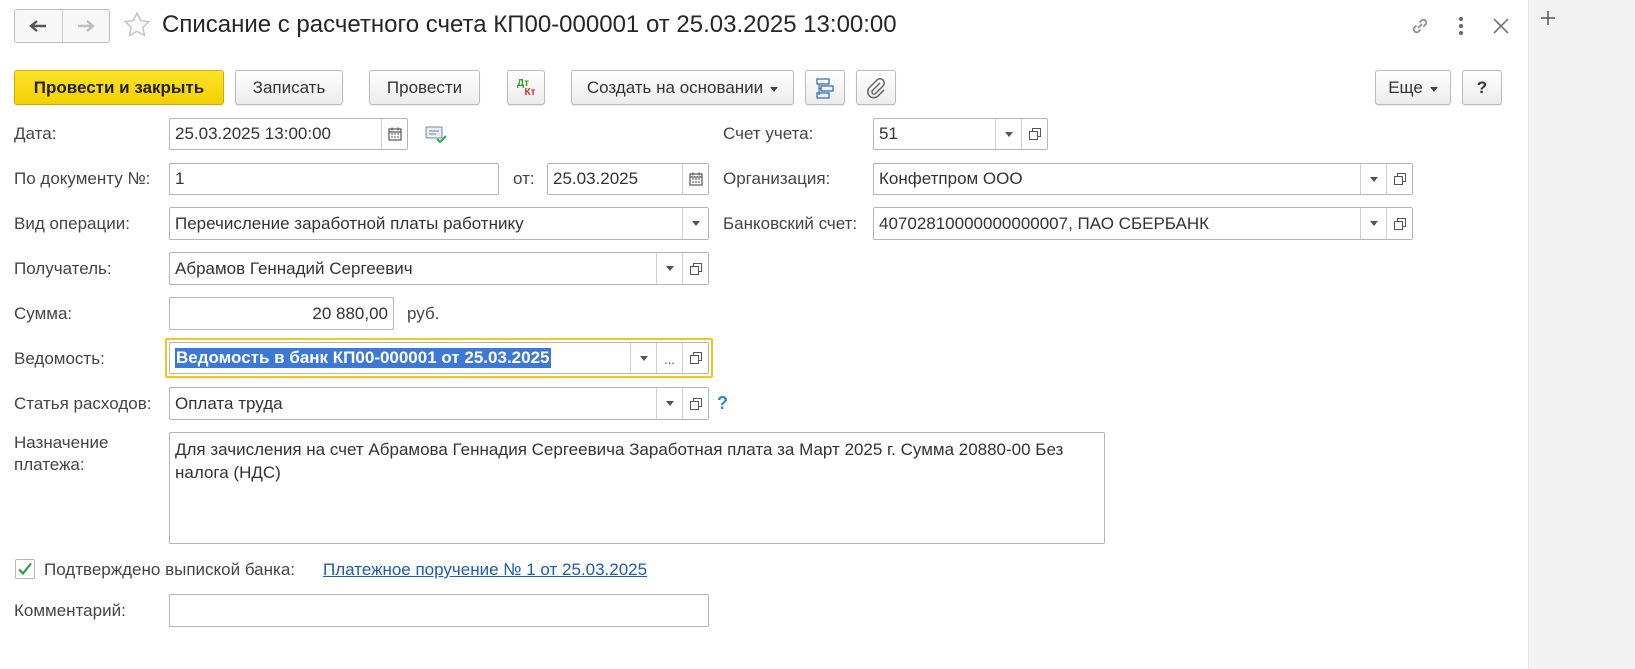  What do you see at coordinates (1044, 223) in the screenshot?
I see `bank-account-value: 40702810000000000007, ПАО СБЕРБАНК` at bounding box center [1044, 223].